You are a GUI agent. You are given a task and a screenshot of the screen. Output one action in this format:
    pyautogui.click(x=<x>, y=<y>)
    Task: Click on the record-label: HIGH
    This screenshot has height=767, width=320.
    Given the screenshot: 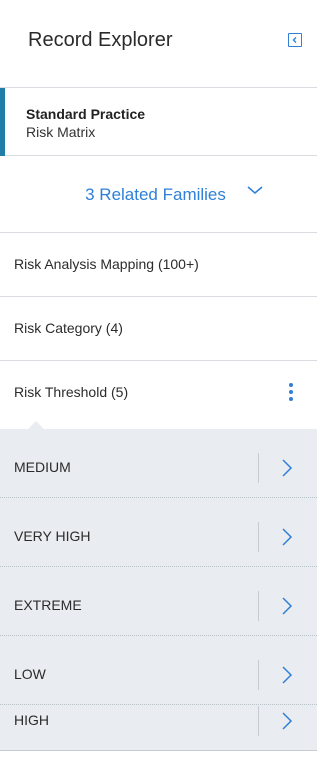 What is the action you would take?
    pyautogui.click(x=31, y=720)
    